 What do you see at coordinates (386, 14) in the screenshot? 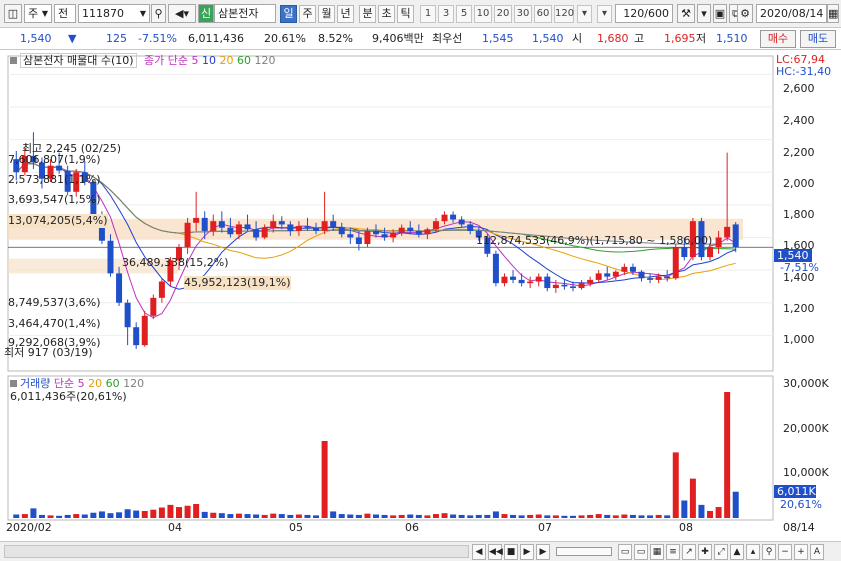
I see `period-second: 초` at bounding box center [386, 14].